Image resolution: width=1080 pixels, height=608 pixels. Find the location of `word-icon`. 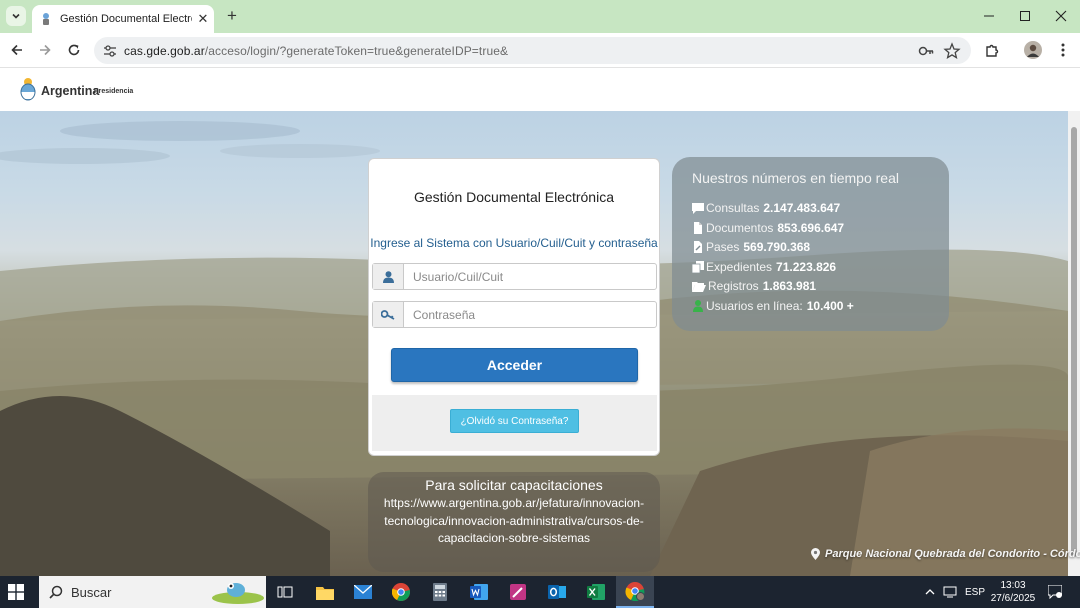

word-icon is located at coordinates (479, 592).